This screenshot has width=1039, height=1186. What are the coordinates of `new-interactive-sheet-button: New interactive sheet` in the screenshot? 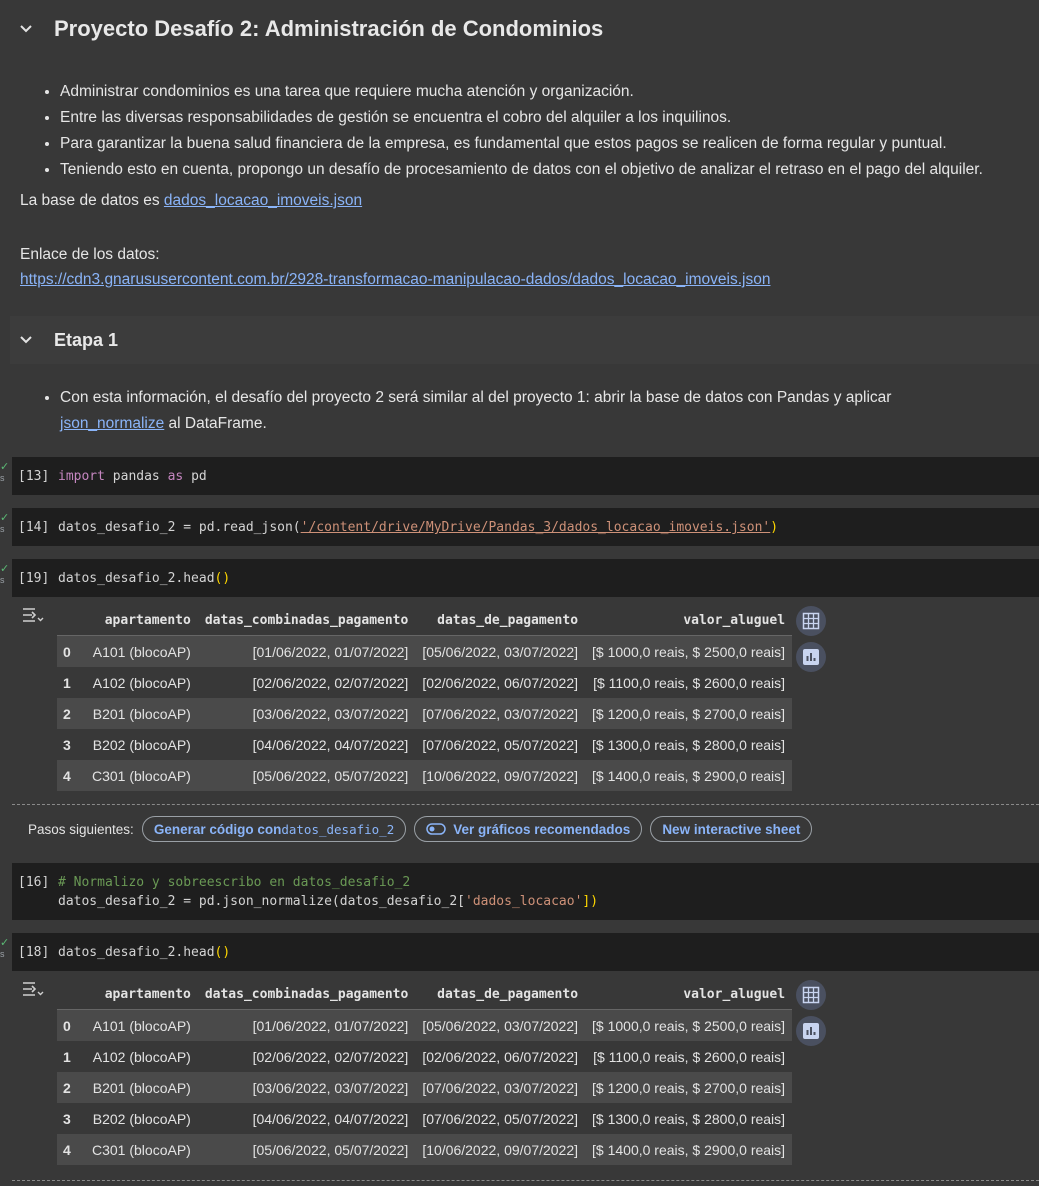 It's located at (731, 829).